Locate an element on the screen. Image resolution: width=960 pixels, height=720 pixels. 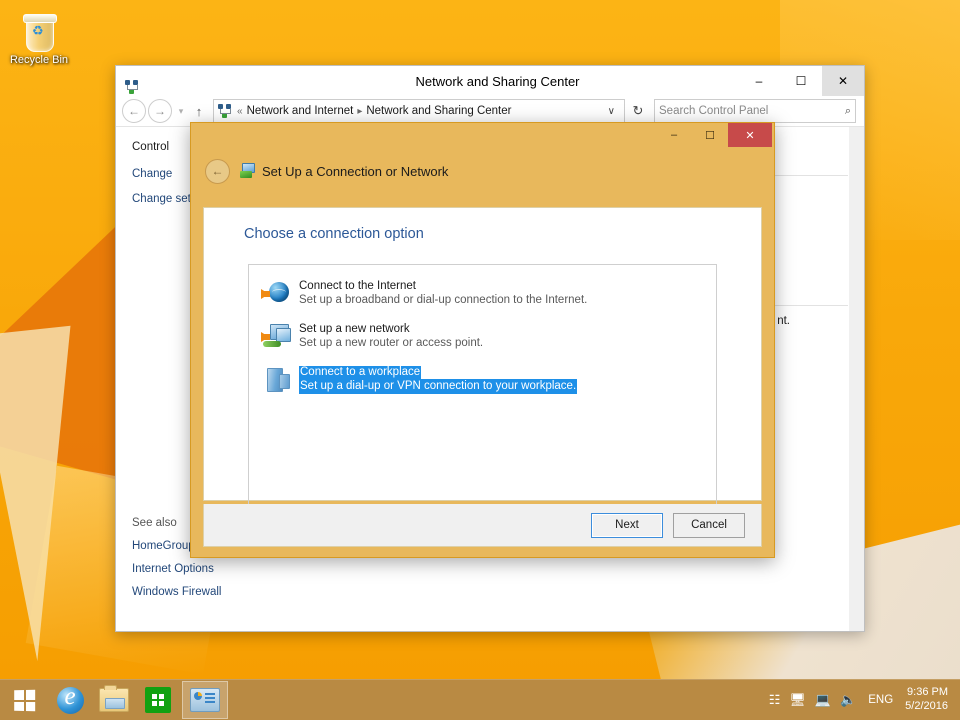
search-icon: ⌕ is located at coordinates (848, 111).